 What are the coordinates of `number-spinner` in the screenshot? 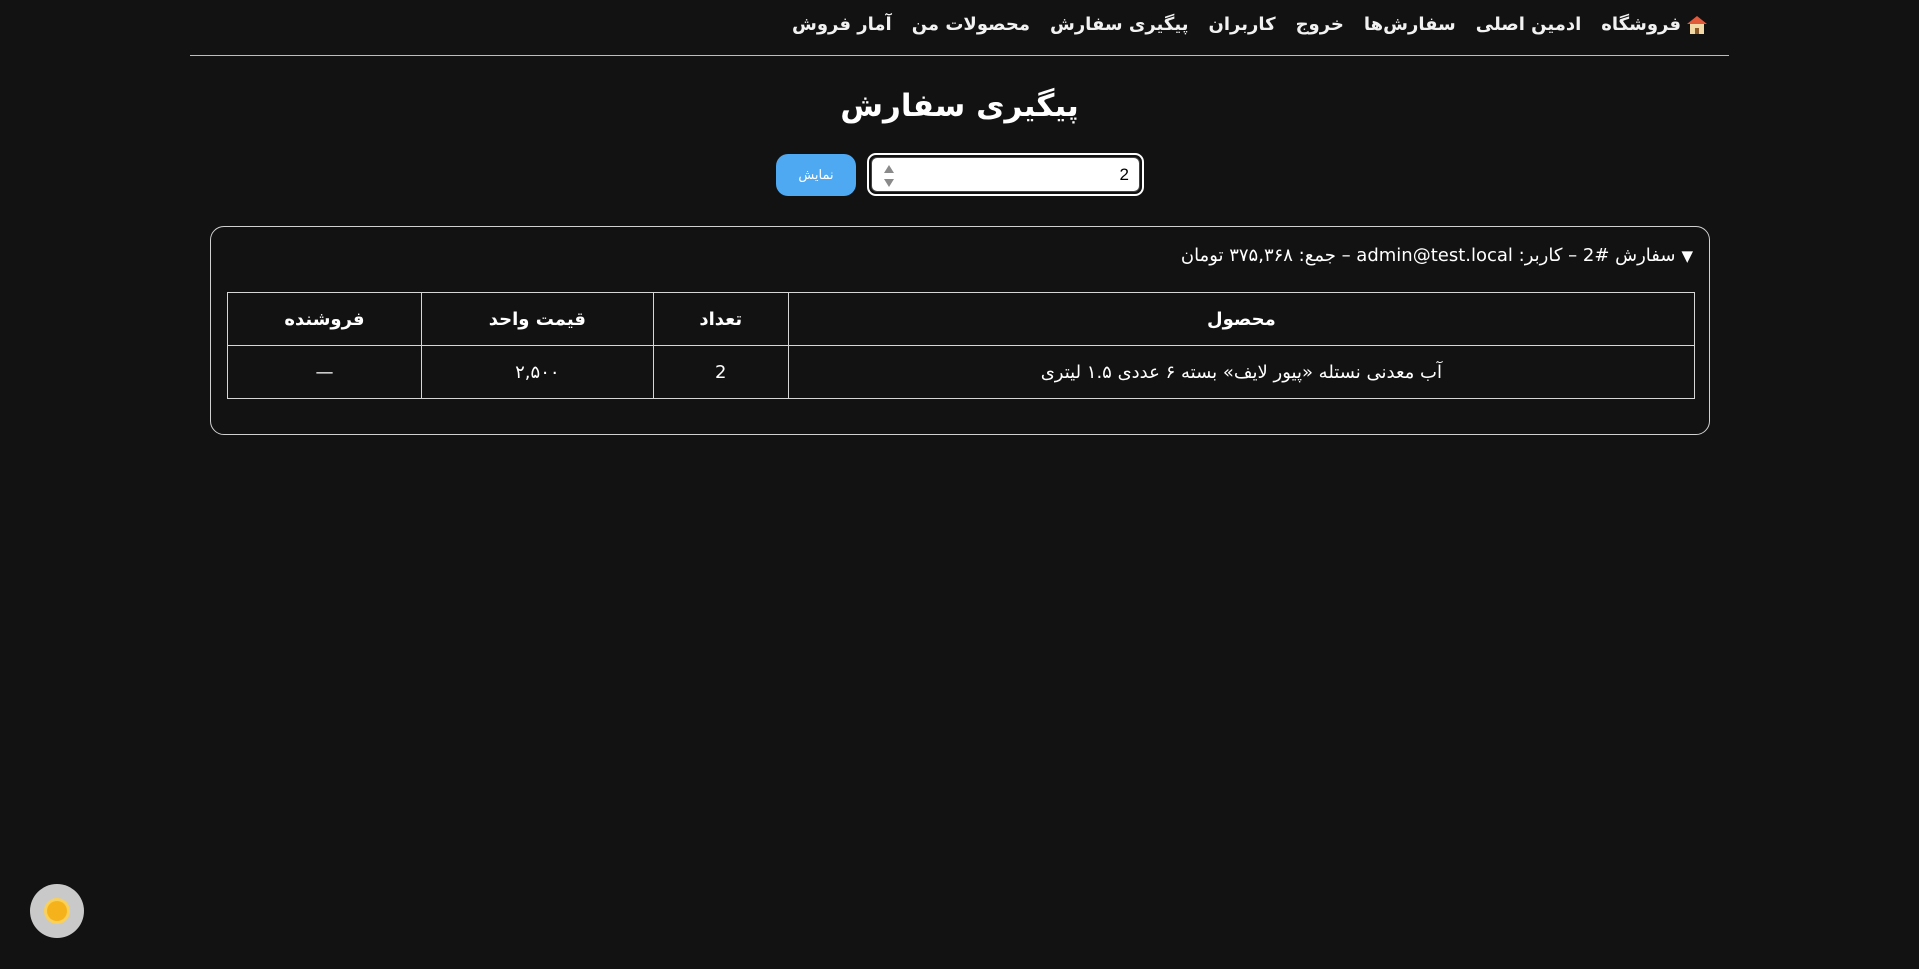 It's located at (889, 176).